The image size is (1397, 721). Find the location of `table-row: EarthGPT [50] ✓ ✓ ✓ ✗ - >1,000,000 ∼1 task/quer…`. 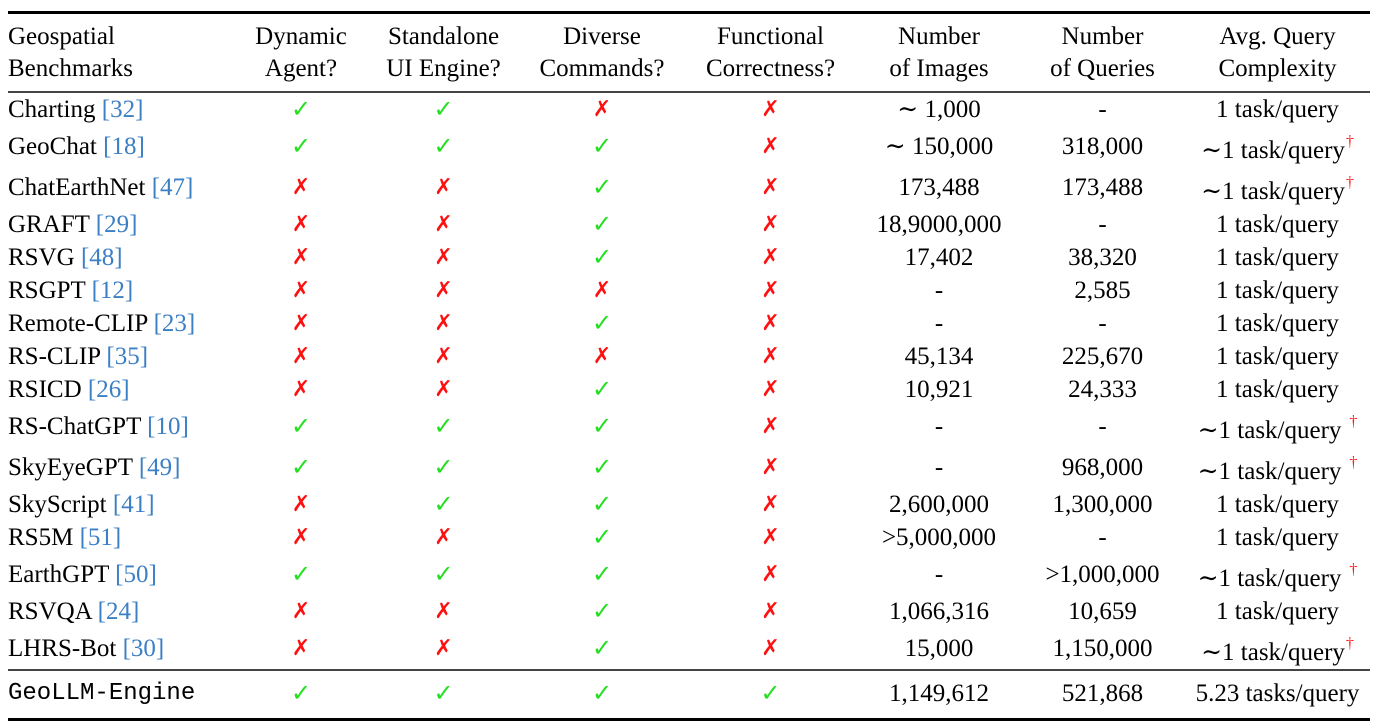

table-row: EarthGPT [50] ✓ ✓ ✓ ✗ - >1,000,000 ∼1 task/quer… is located at coordinates (689, 574).